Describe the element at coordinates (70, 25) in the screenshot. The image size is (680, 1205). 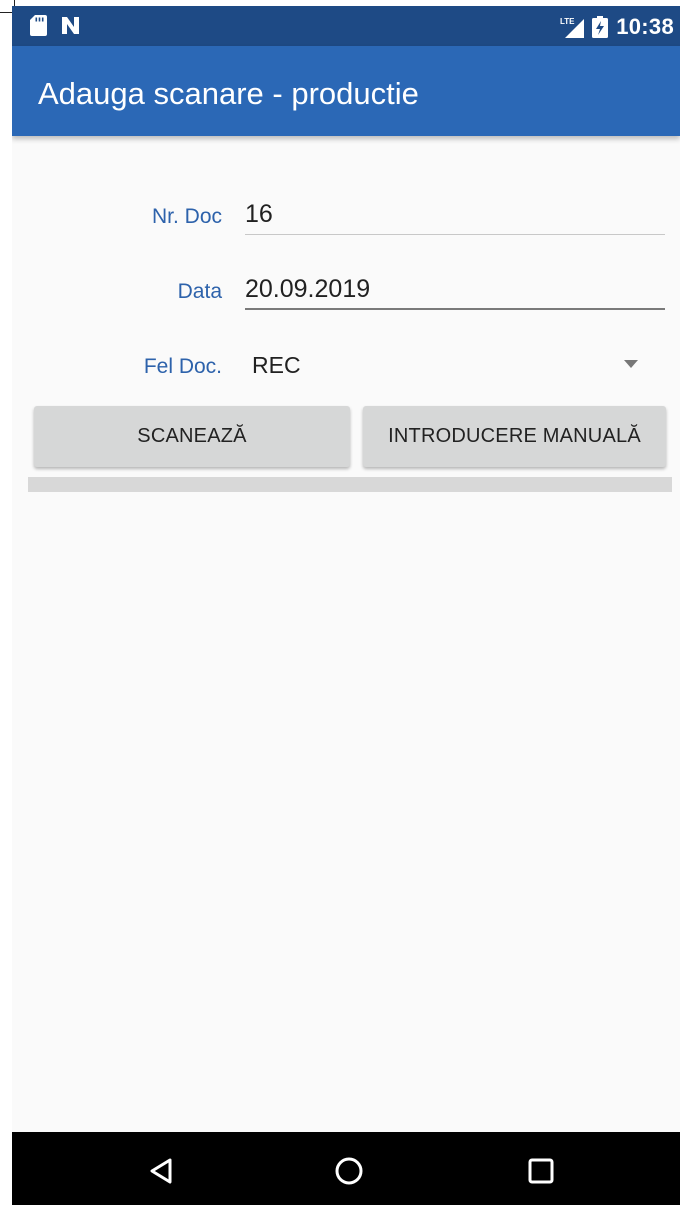
I see `n-notification-icon` at that location.